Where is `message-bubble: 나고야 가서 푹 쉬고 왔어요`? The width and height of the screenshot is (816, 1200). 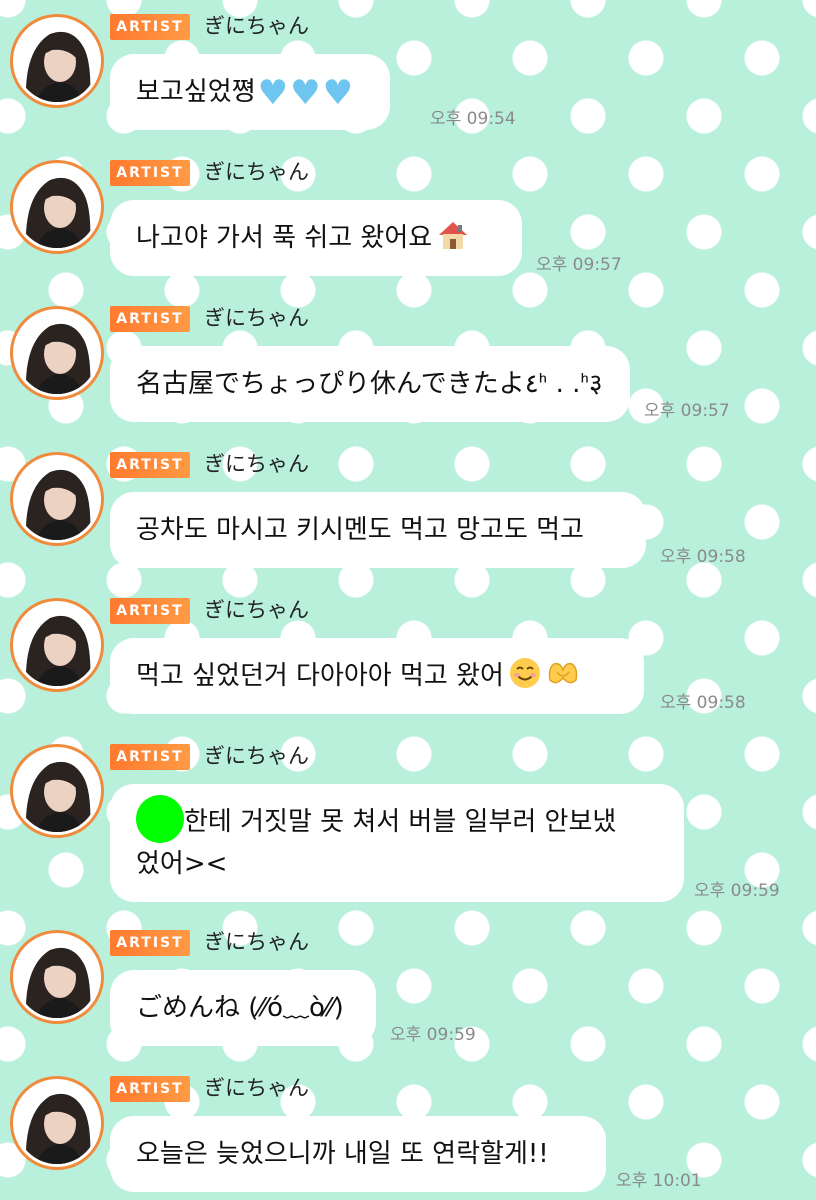 message-bubble: 나고야 가서 푹 쉬고 왔어요 is located at coordinates (316, 238).